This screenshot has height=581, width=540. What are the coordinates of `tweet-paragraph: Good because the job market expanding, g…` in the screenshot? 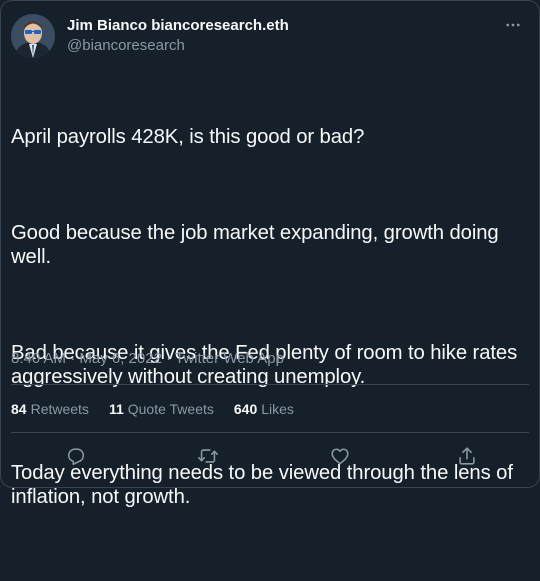 It's located at (258, 245).